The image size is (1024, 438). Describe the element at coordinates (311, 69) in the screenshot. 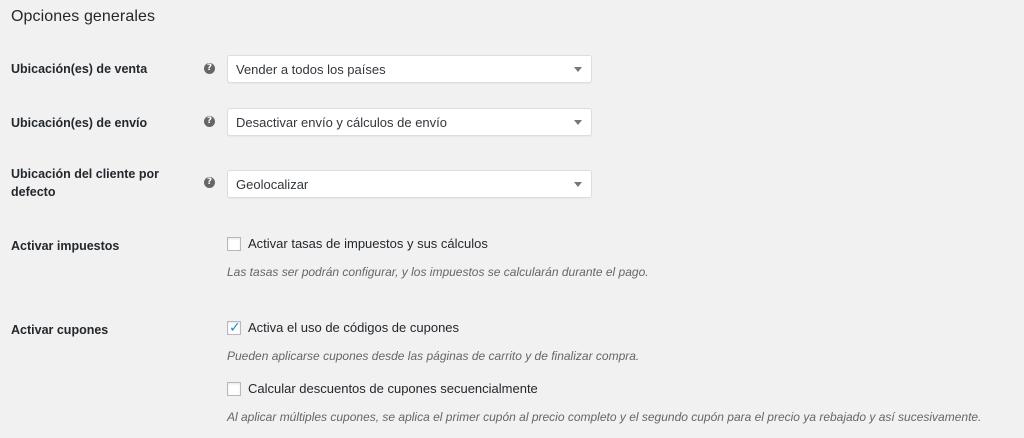

I see `selling-locations-value: Vender a todos los países` at that location.